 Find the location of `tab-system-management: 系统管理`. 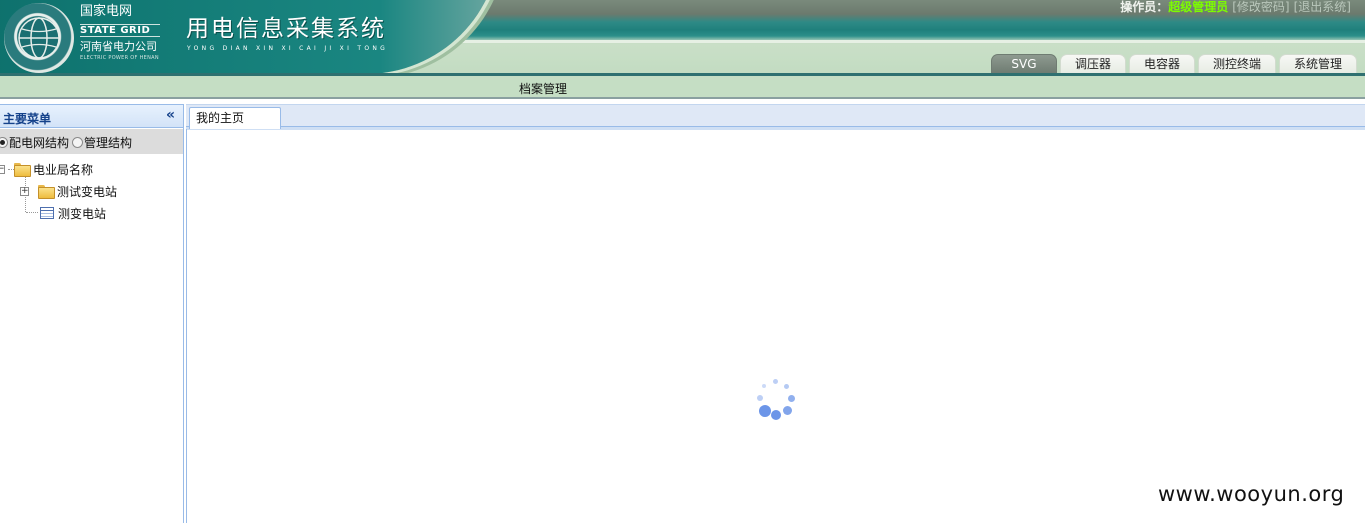

tab-system-management: 系统管理 is located at coordinates (1317, 63).